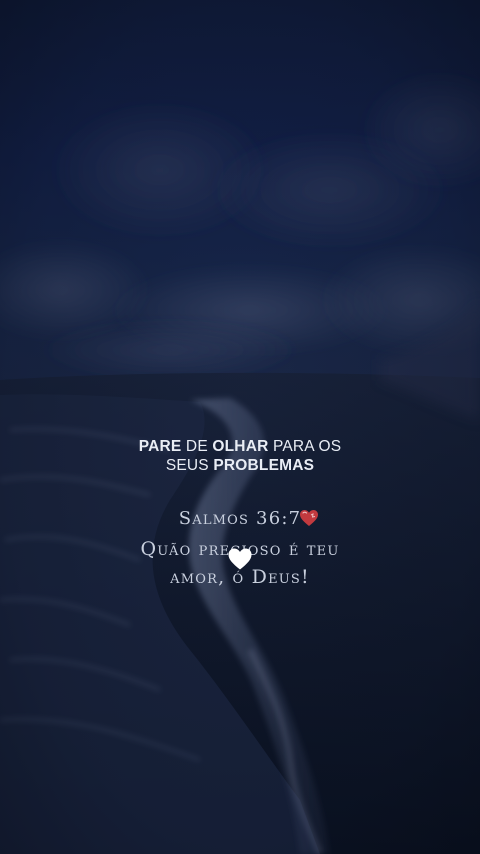  I want to click on headline-word: PARE, so click(160, 446).